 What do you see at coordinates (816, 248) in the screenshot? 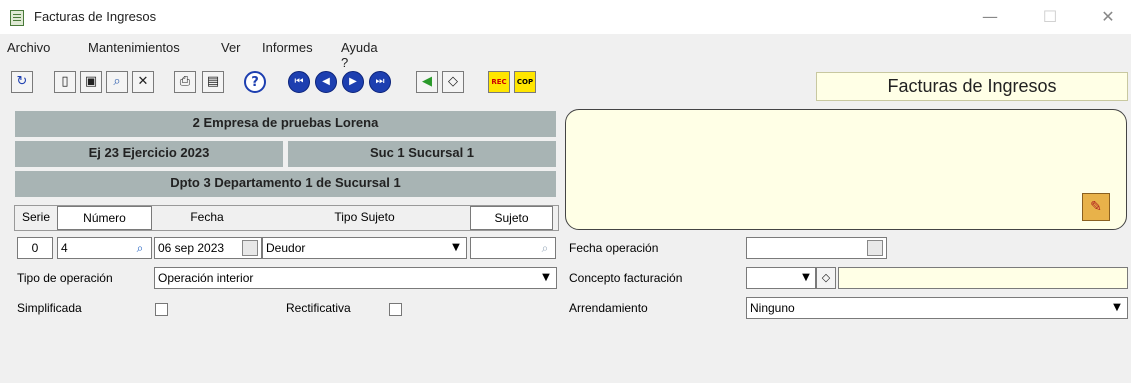
I see `fecha-operacion-field` at bounding box center [816, 248].